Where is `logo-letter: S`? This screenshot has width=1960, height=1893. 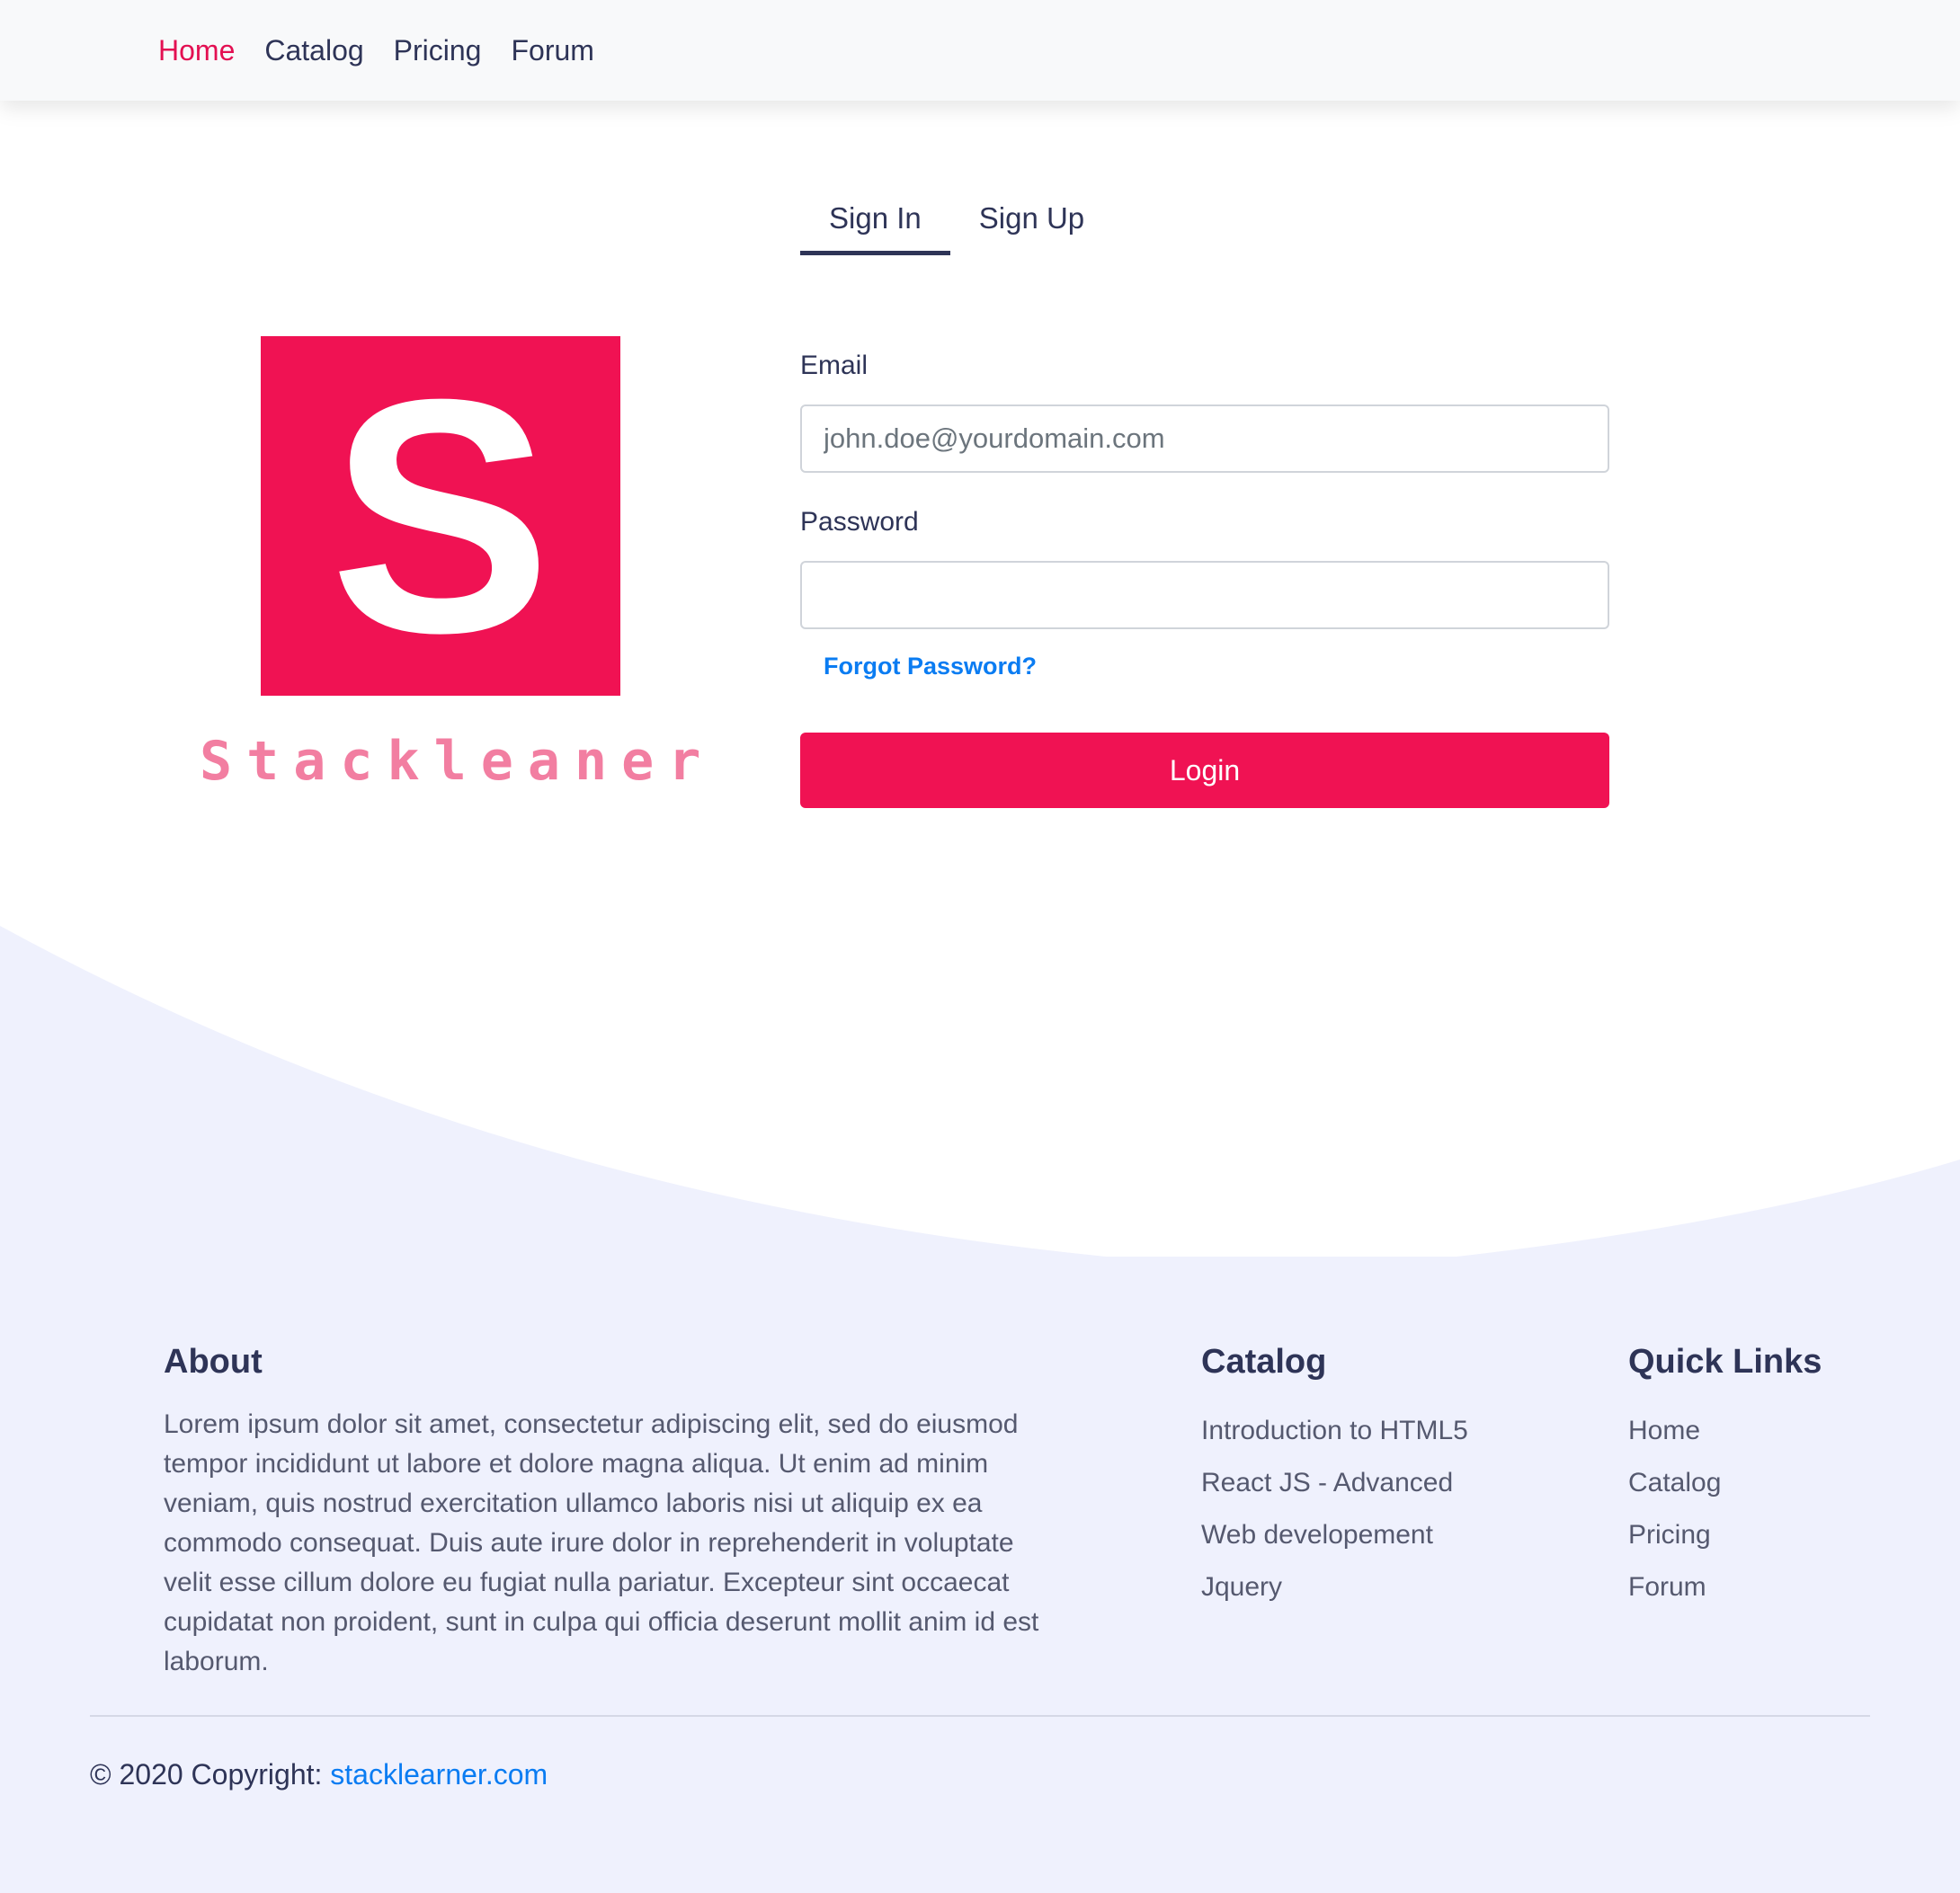 logo-letter: S is located at coordinates (441, 516).